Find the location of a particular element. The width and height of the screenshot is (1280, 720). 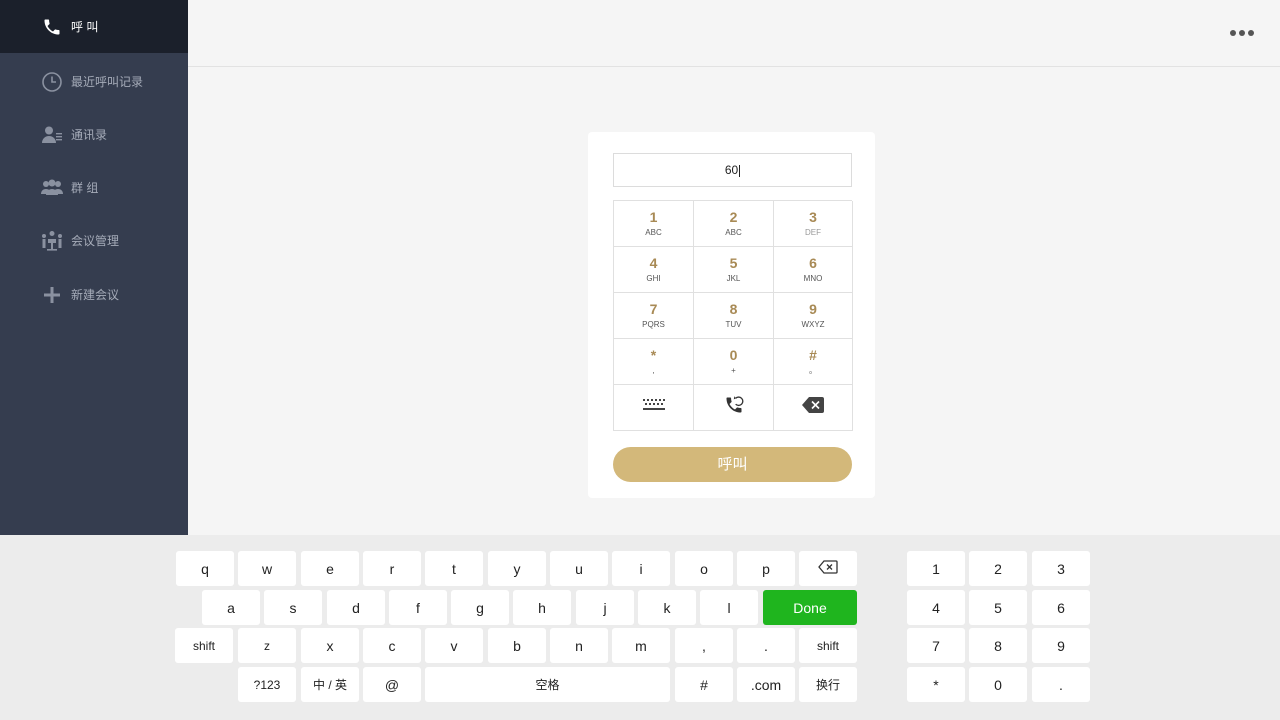

symbols-key: ?123 is located at coordinates (267, 684).